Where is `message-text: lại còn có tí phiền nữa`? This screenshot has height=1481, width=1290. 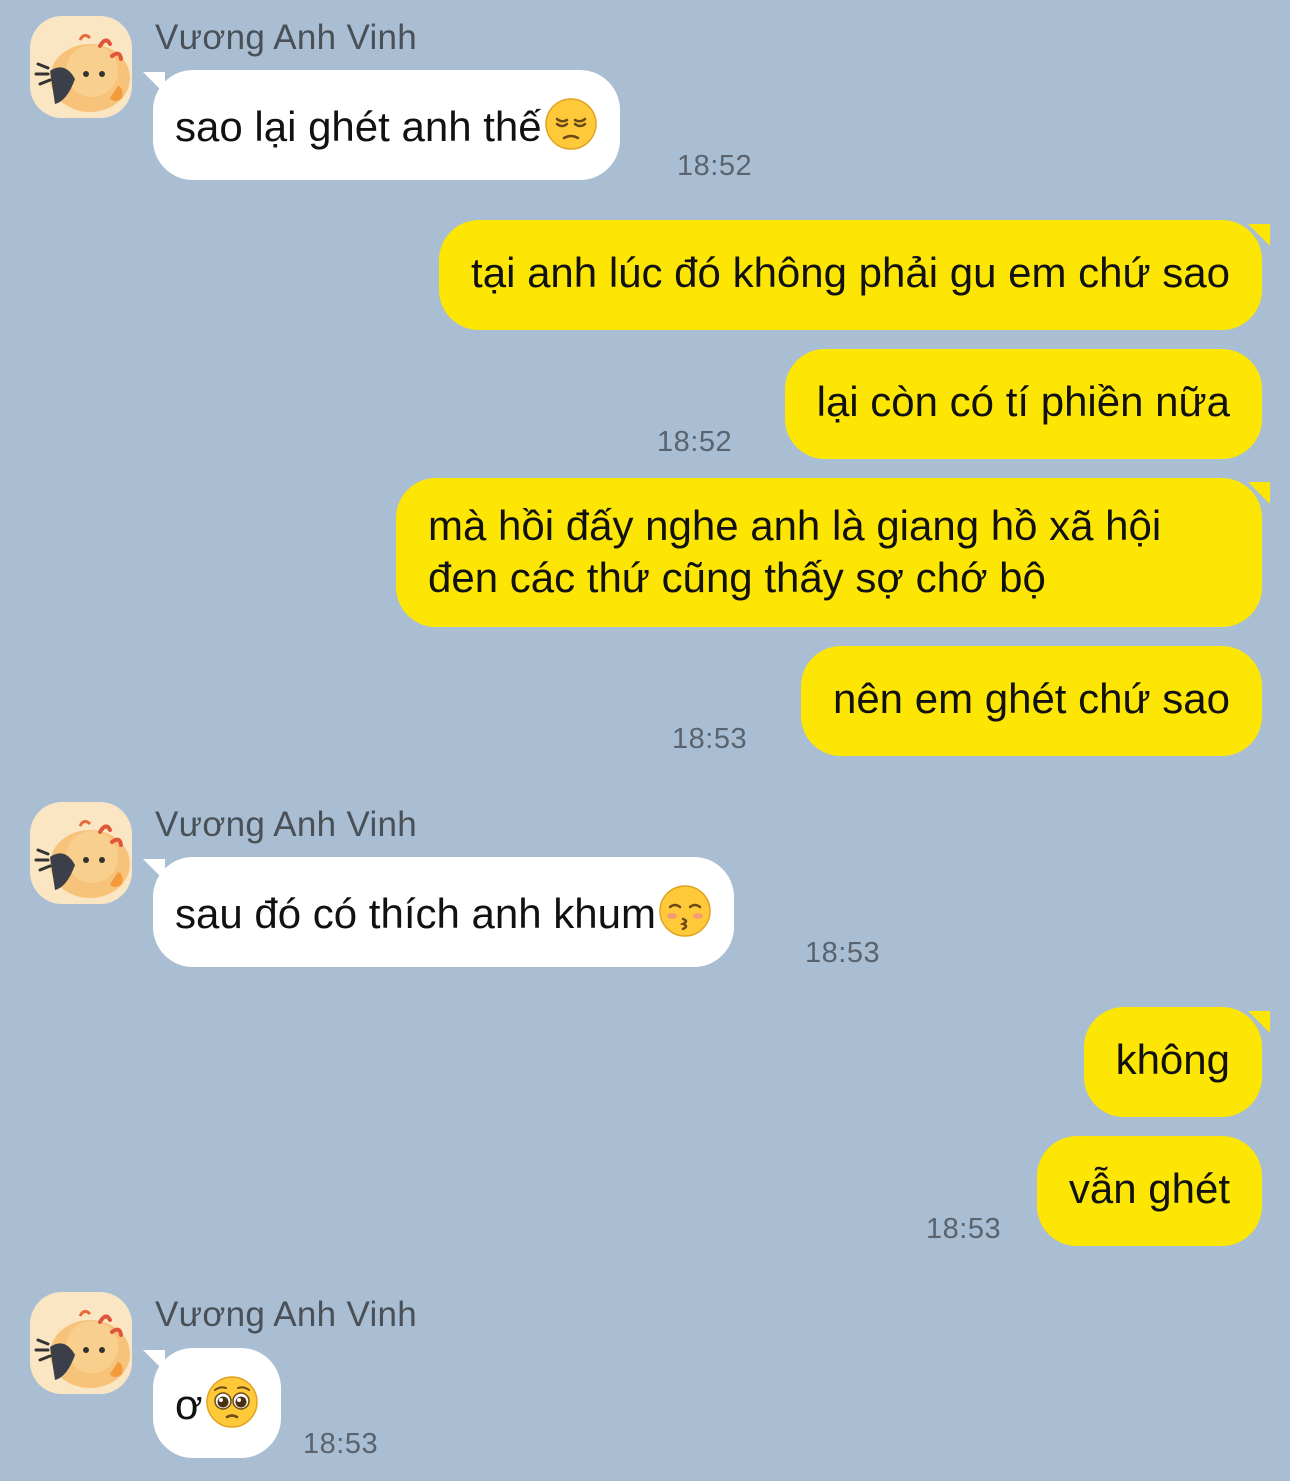
message-text: lại còn có tí phiền nữa is located at coordinates (1023, 401).